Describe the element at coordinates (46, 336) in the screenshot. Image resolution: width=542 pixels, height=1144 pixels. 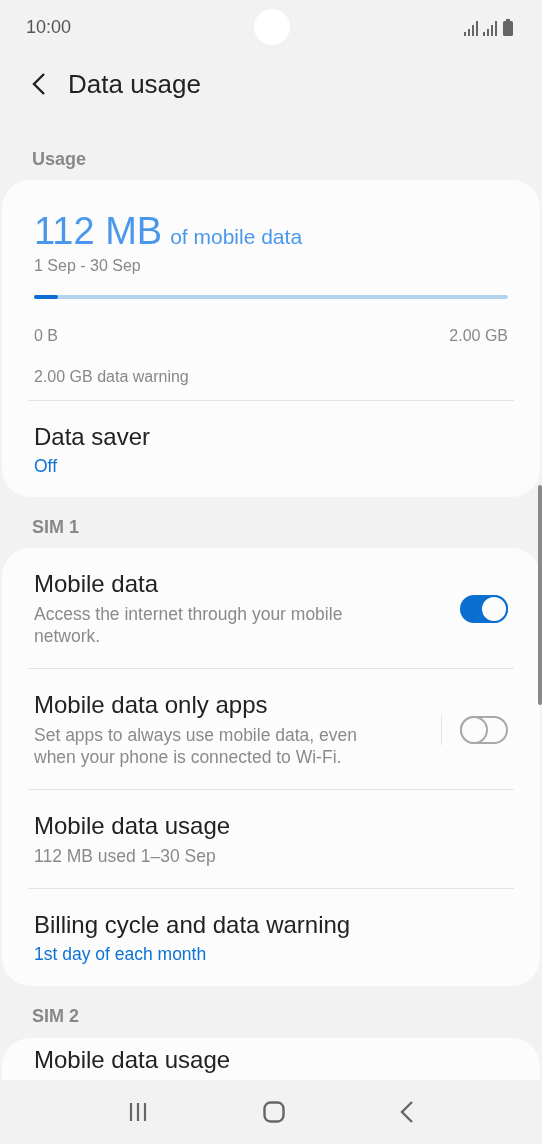
I see `scale-start: 0 B` at that location.